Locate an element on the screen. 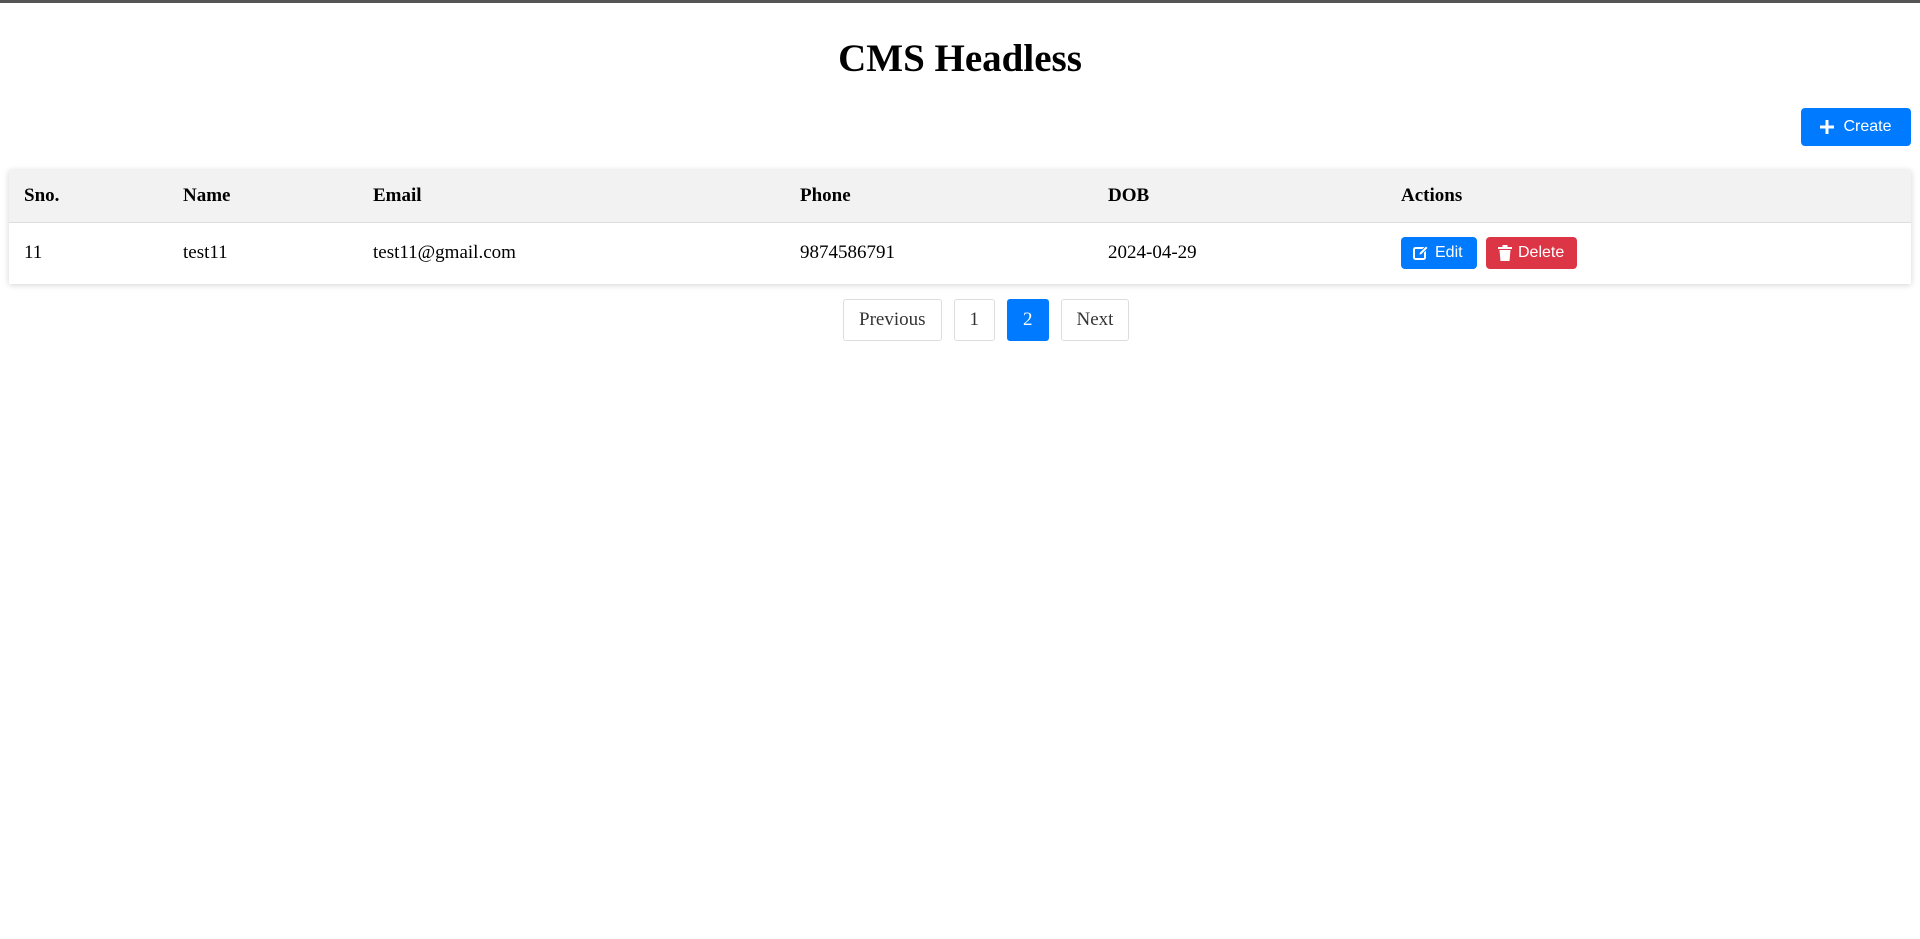 The height and width of the screenshot is (939, 1920). column-header-email: Email is located at coordinates (571, 196).